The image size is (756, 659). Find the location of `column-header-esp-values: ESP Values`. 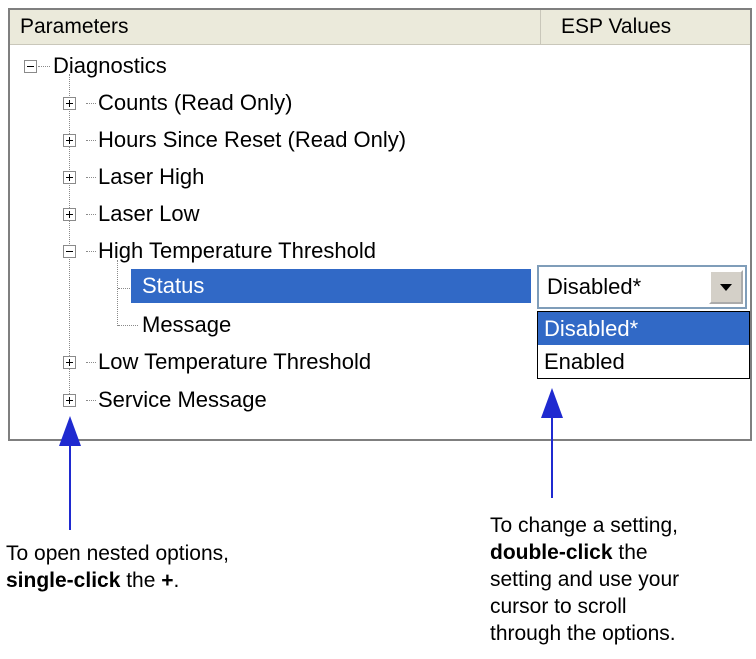

column-header-esp-values: ESP Values is located at coordinates (645, 27).